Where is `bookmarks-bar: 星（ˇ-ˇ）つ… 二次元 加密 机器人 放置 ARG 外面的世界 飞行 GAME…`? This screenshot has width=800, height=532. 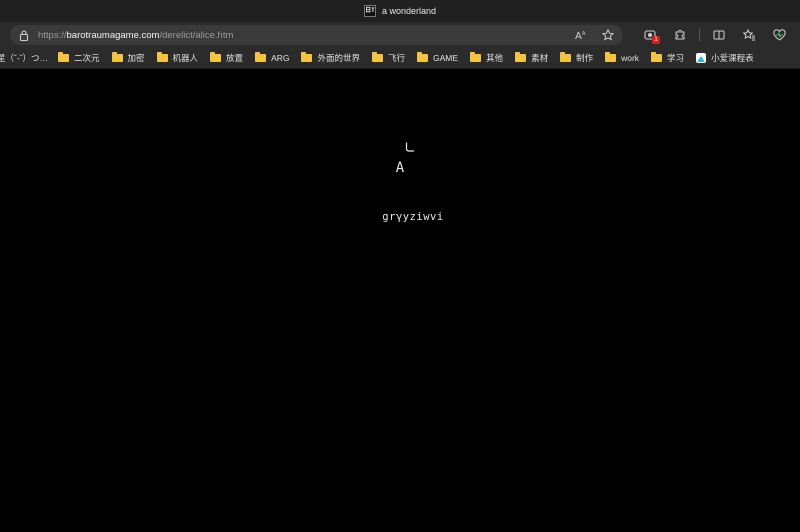
bookmarks-bar: 星（ˇ-ˇ）つ… 二次元 加密 机器人 放置 ARG 外面的世界 飞行 GAME… is located at coordinates (400, 58).